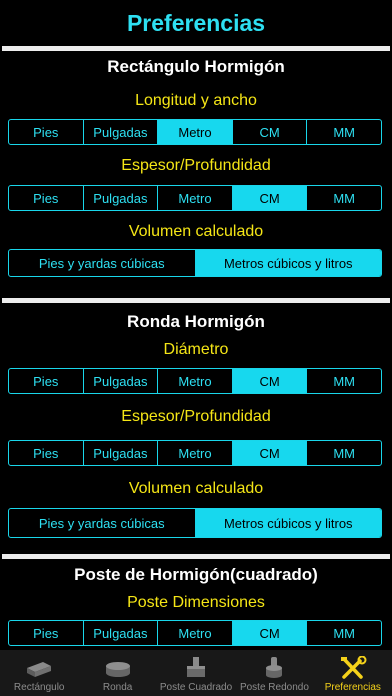  What do you see at coordinates (39, 669) in the screenshot?
I see `slab-icon` at bounding box center [39, 669].